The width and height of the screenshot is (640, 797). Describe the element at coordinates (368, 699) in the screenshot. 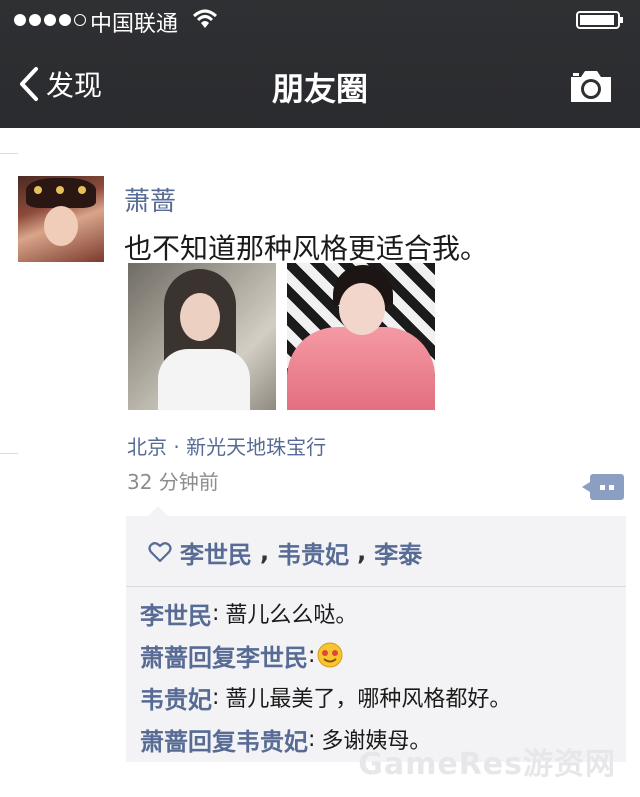

I see `comment-text: 蔷儿最美了，哪种风格都好。` at that location.